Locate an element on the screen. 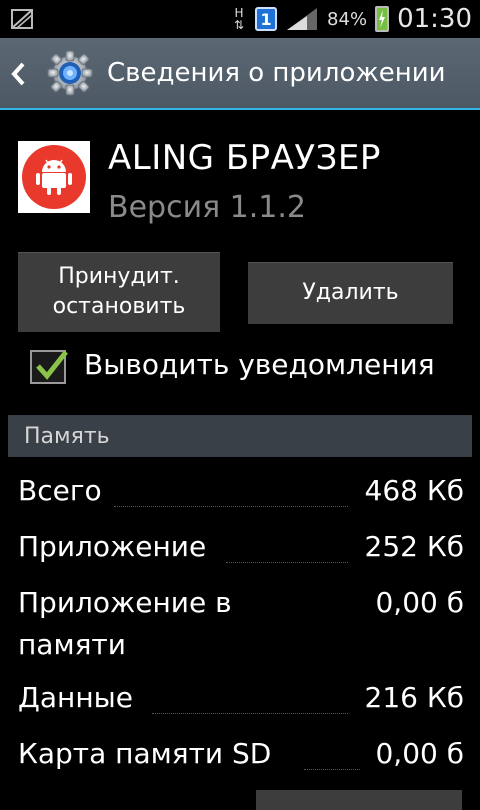  notification-badge-icon: 1 is located at coordinates (266, 19).